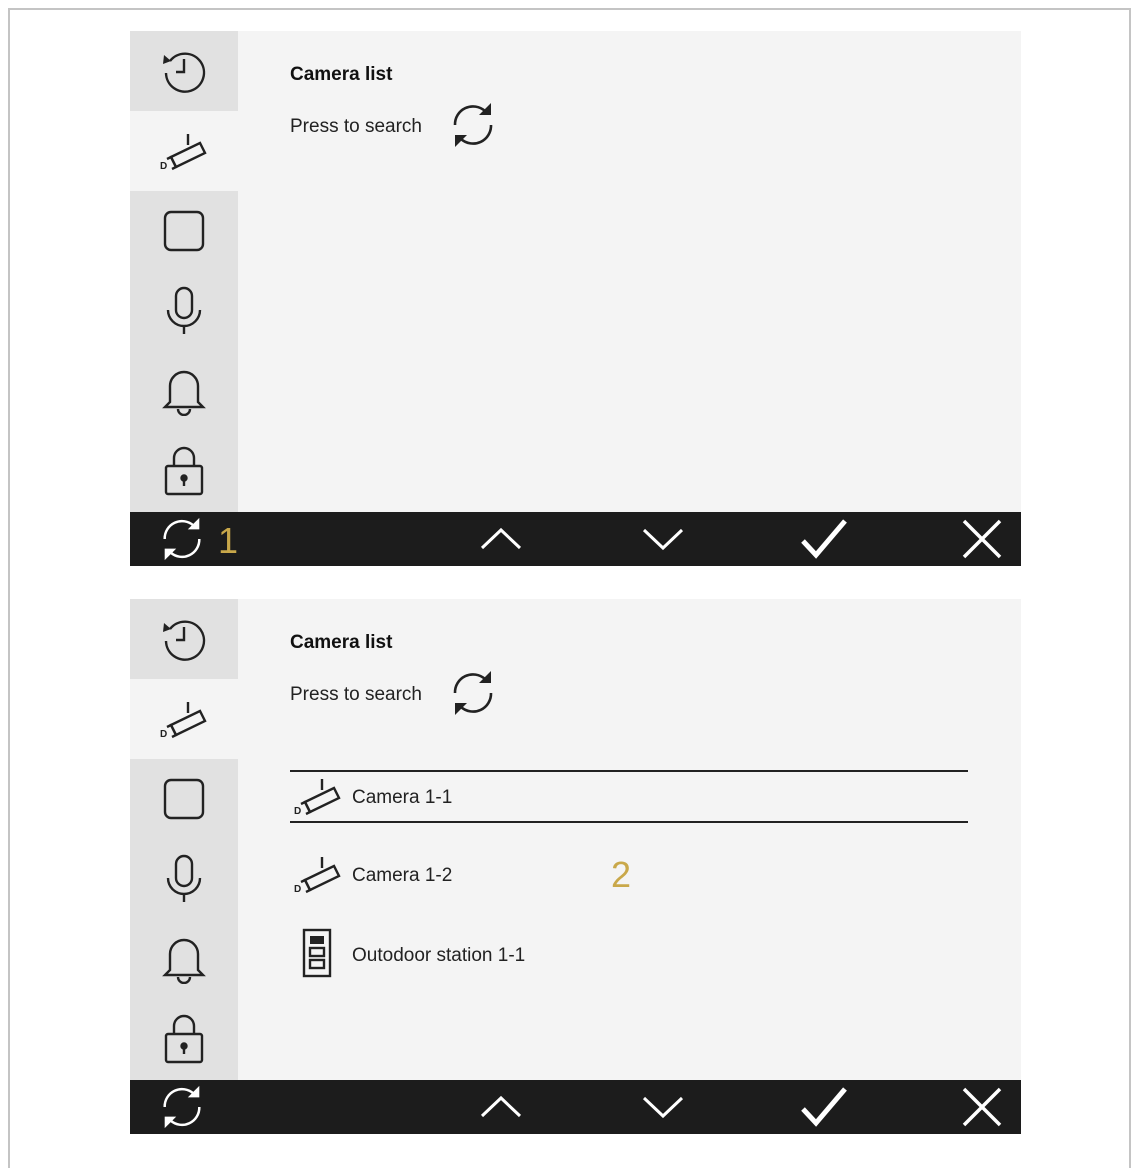 Image resolution: width=1133 pixels, height=1168 pixels. I want to click on list-item-label: Camera 1-2, so click(402, 875).